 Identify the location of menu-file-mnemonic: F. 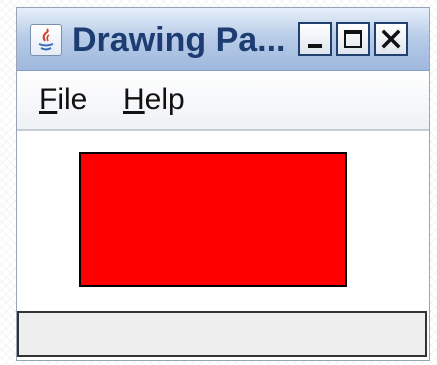
(48, 99).